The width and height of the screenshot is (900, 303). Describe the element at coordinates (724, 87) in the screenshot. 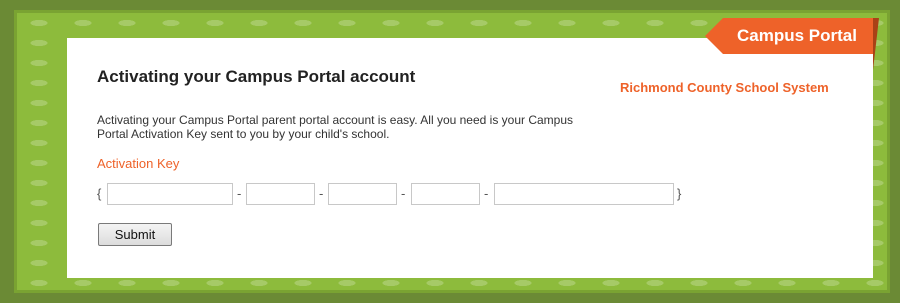

I see `district-name: Richmond County School System` at that location.